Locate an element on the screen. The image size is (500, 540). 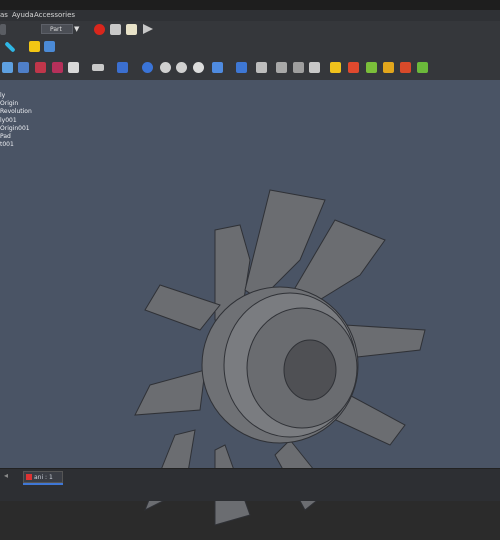
thickness-icon is located at coordinates (217, 67).